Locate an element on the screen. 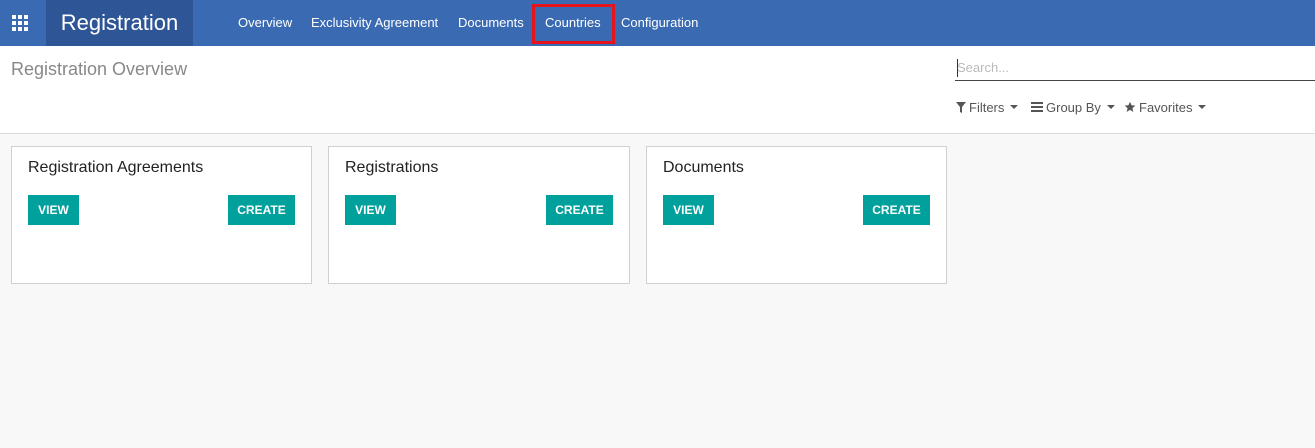 The image size is (1315, 448). grid-icon is located at coordinates (20, 23).